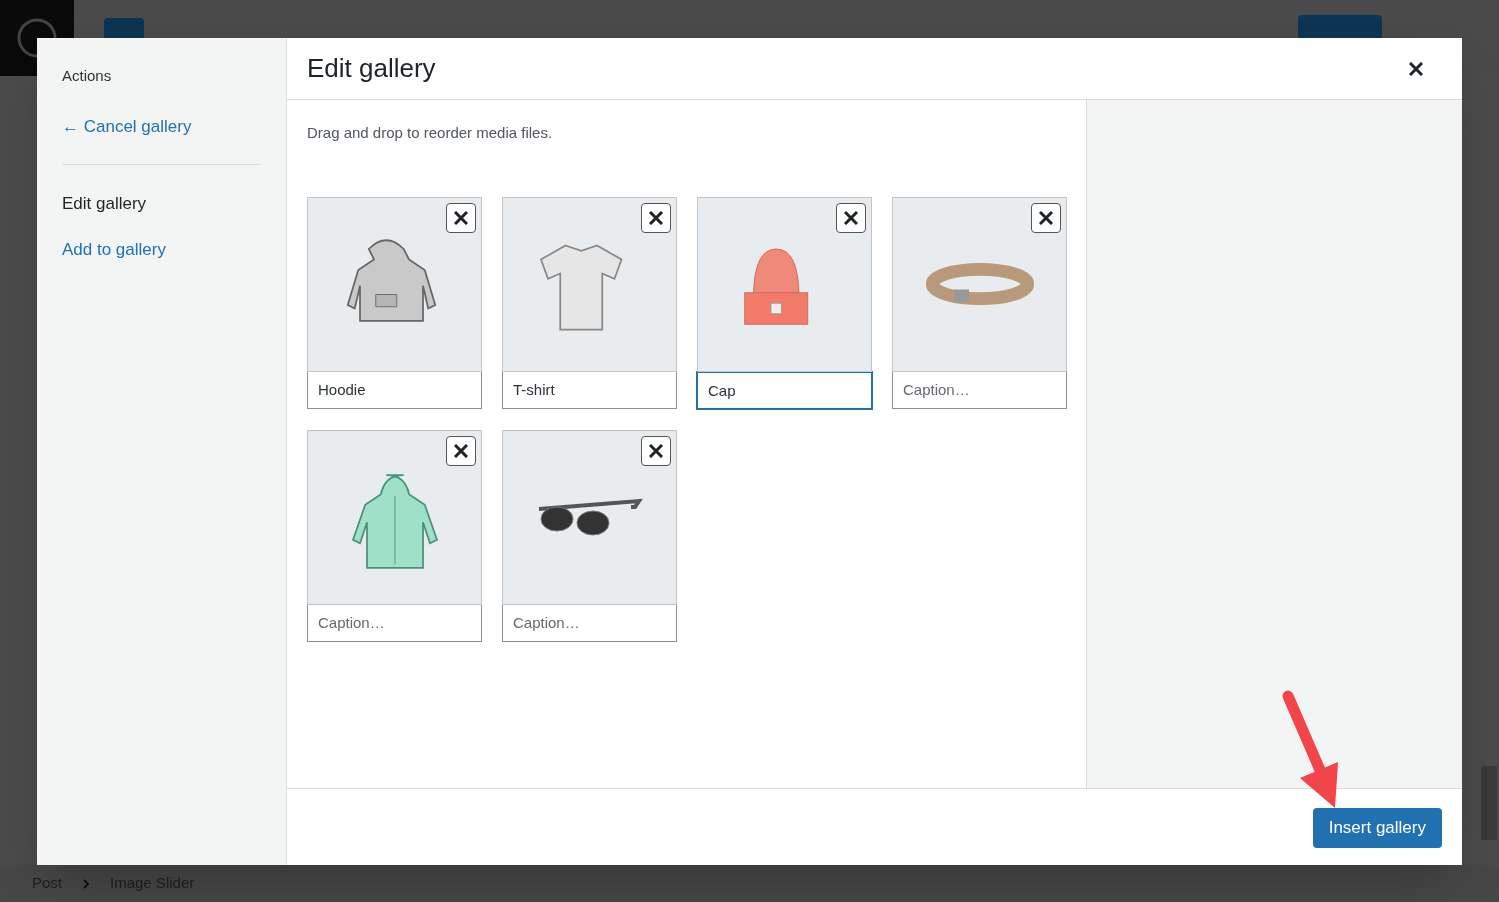 The width and height of the screenshot is (1499, 902). Describe the element at coordinates (430, 133) in the screenshot. I see `instructions-text: Drag and drop to reorder media files.` at that location.